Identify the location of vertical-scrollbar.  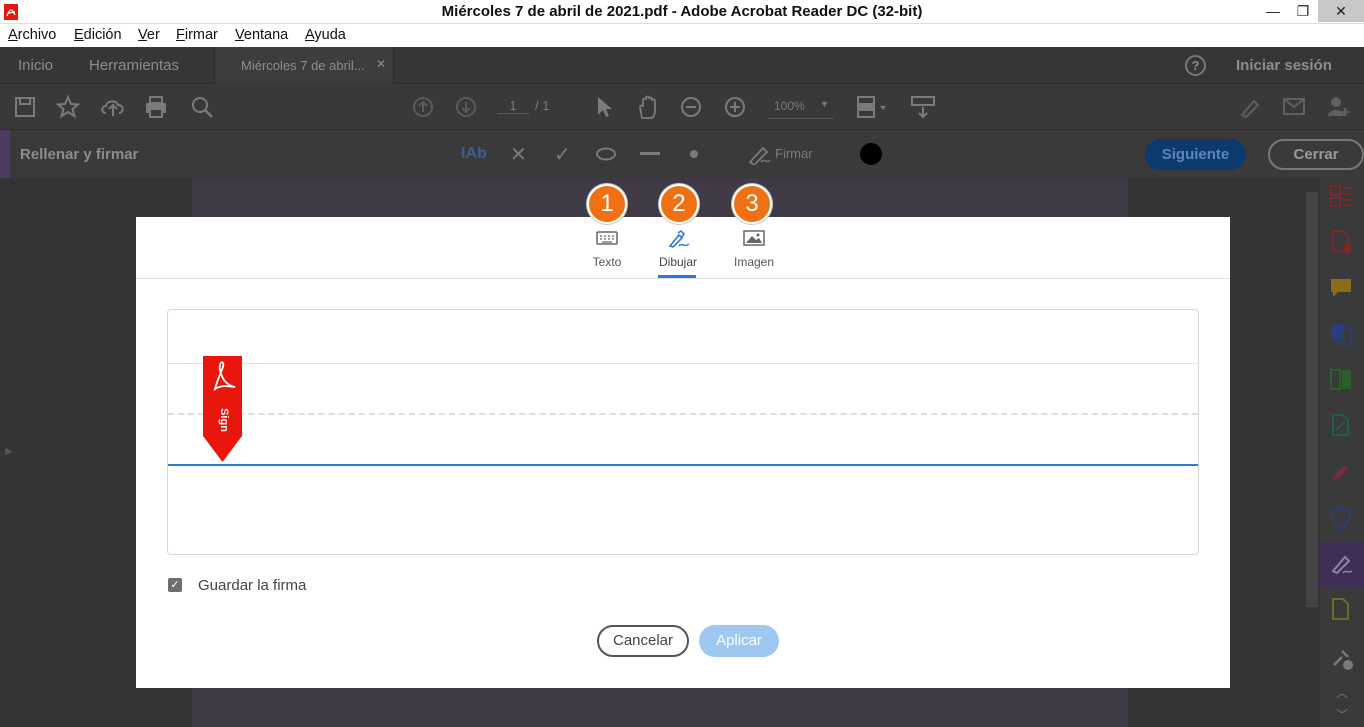
(1312, 452).